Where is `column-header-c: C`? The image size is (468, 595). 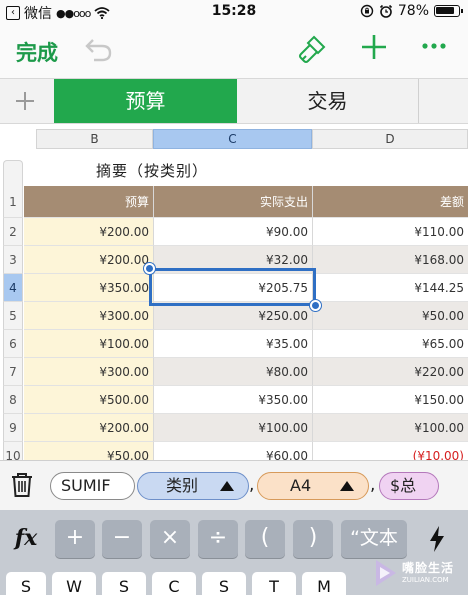 column-header-c: C is located at coordinates (232, 139).